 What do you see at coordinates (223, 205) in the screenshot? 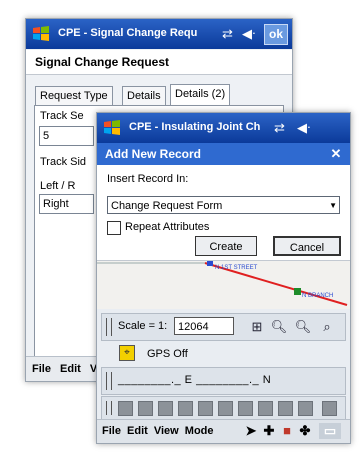
I see `insert-record-select: Change Request Form ▼` at bounding box center [223, 205].